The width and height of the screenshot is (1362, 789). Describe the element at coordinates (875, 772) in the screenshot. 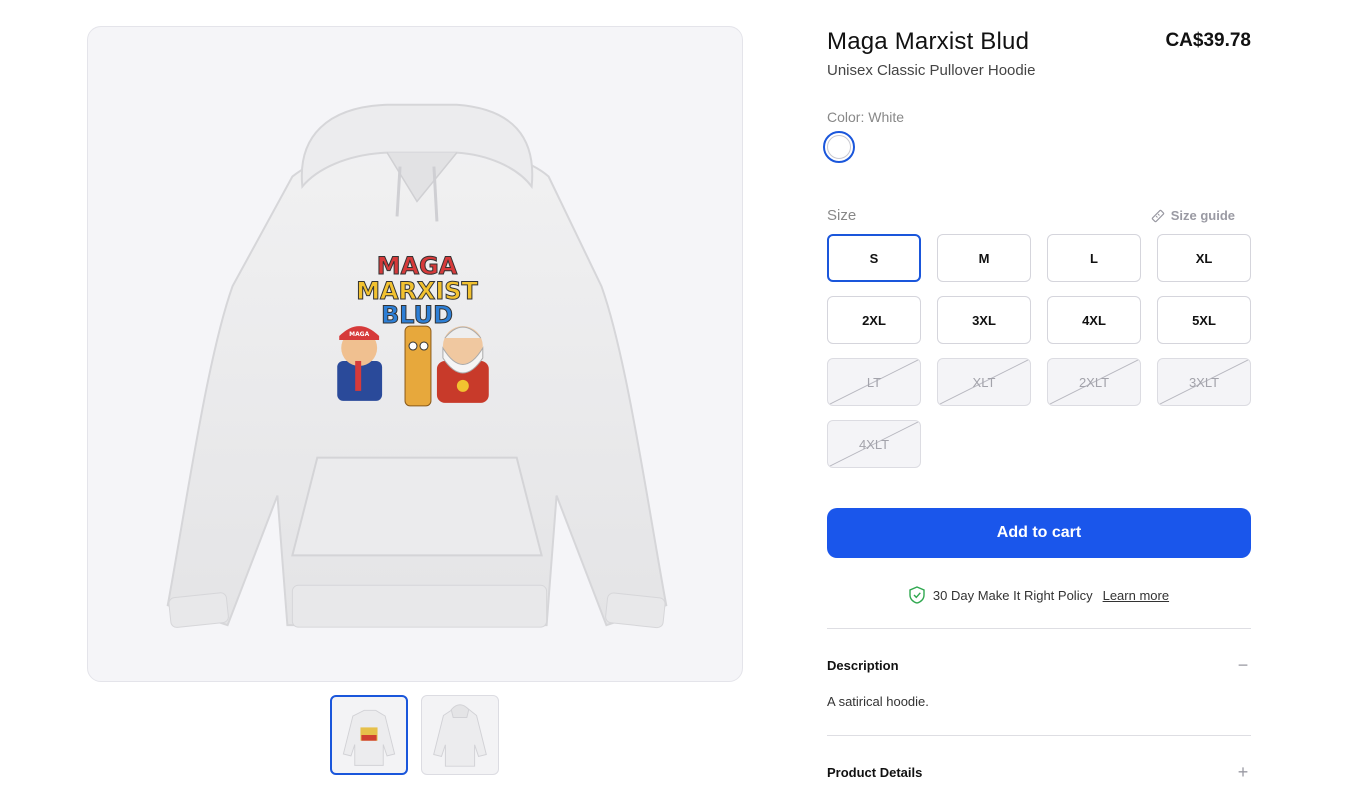

I see `product-details-title: Product Details` at that location.